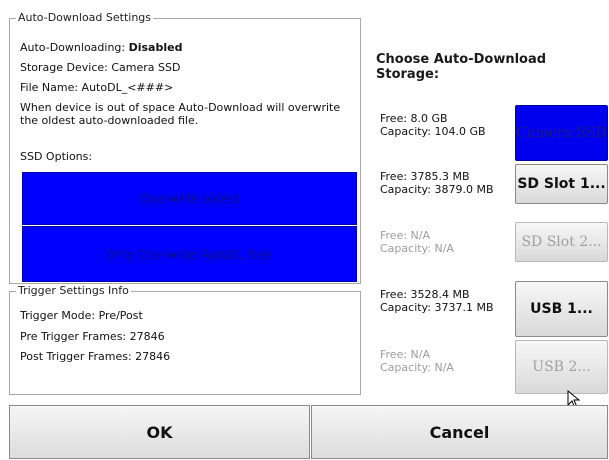 The height and width of the screenshot is (460, 609). What do you see at coordinates (97, 87) in the screenshot?
I see `file-name-text: File Name: AutoDL_<###>` at bounding box center [97, 87].